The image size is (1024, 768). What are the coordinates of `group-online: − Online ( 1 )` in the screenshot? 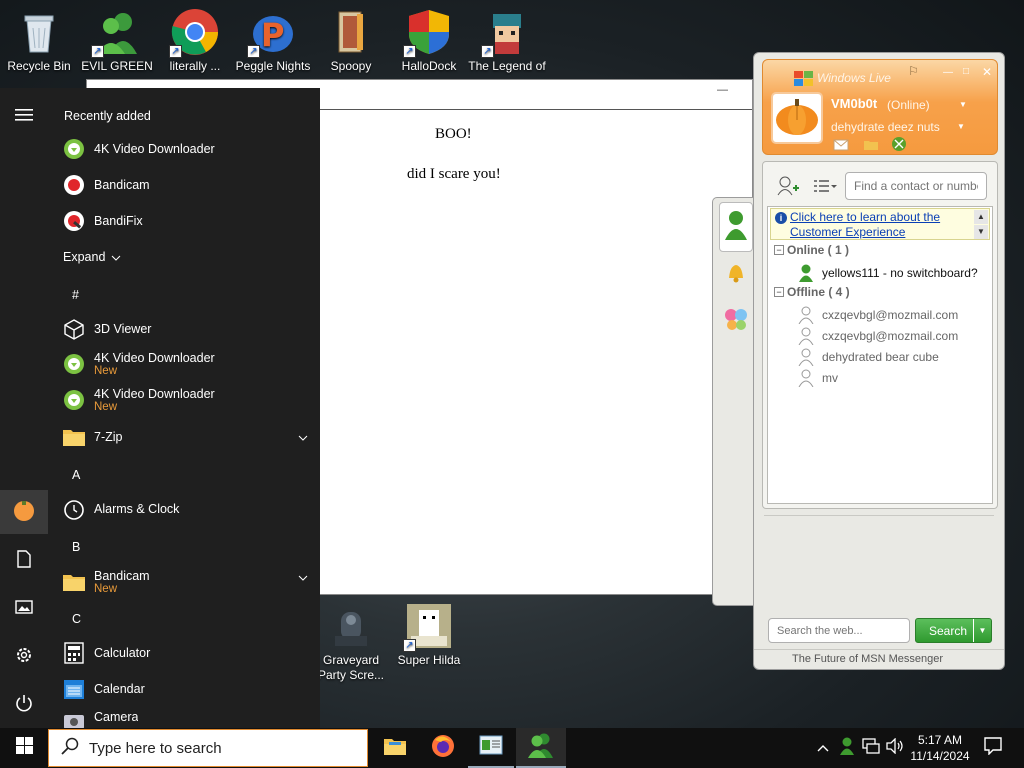 It's located at (811, 250).